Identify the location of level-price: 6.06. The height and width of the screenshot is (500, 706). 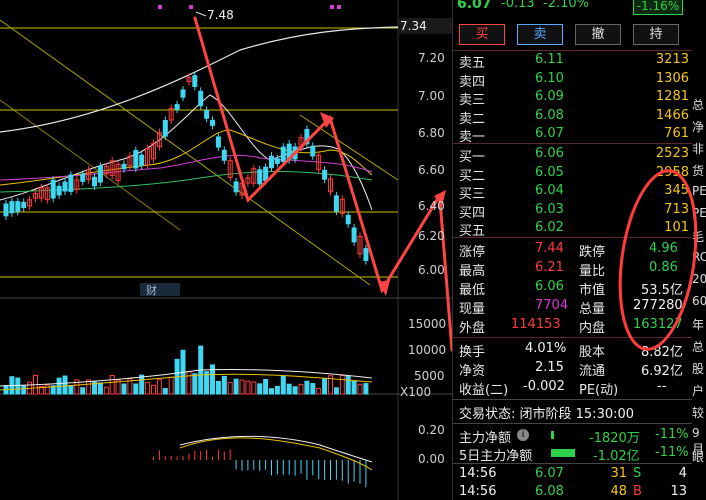
(549, 154).